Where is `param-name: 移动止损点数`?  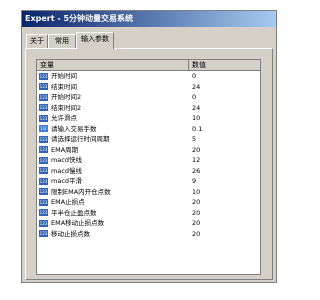
param-name: 移动止损点数 is located at coordinates (70, 233).